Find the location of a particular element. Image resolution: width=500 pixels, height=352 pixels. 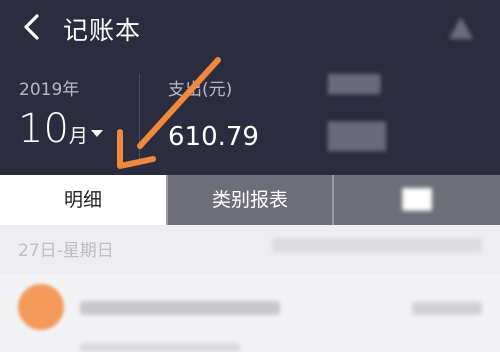

category-avatar is located at coordinates (41, 307).